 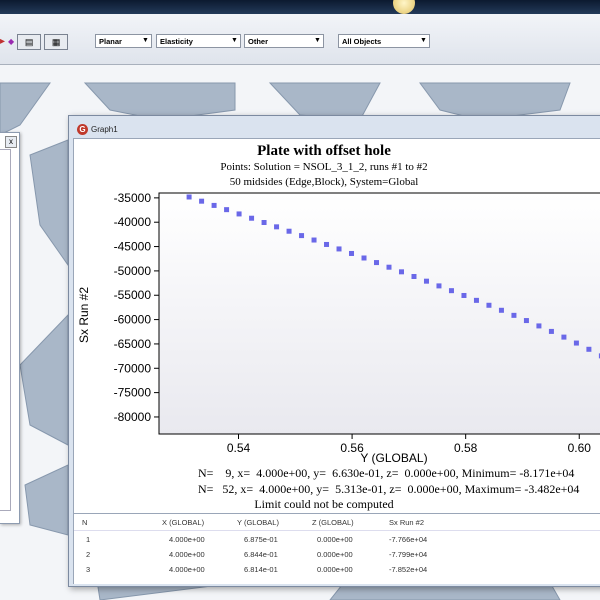 What do you see at coordinates (284, 41) in the screenshot?
I see `other-select: Other ▼` at bounding box center [284, 41].